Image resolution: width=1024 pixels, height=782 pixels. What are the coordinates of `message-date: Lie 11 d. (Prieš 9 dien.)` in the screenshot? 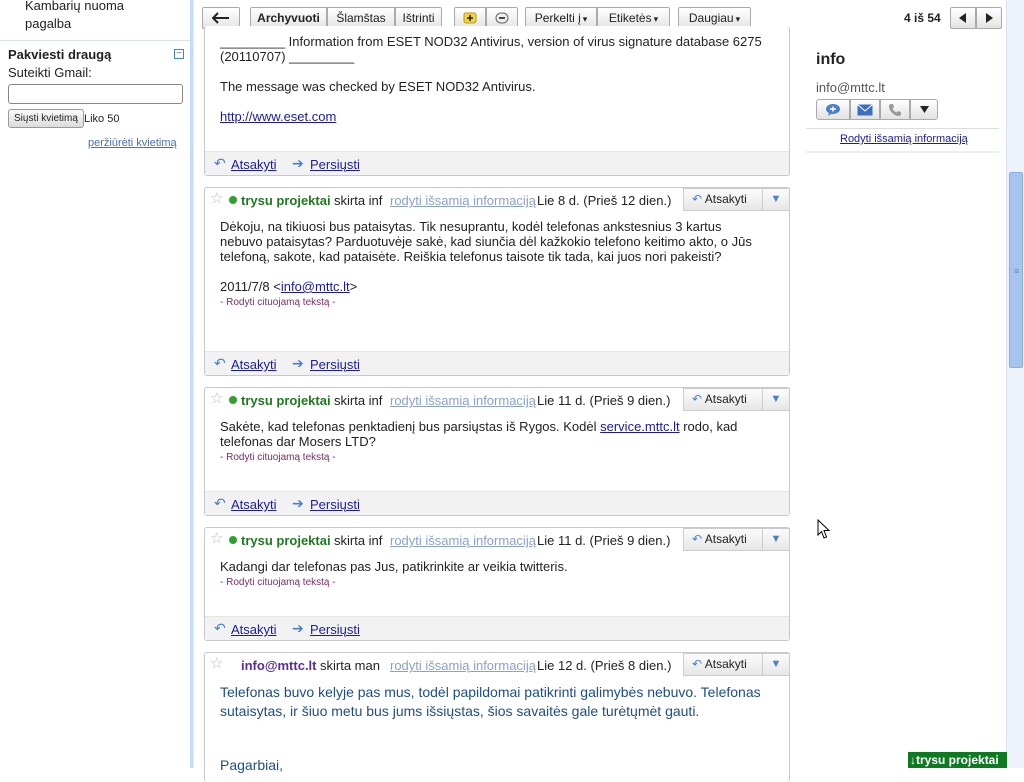 It's located at (604, 400).